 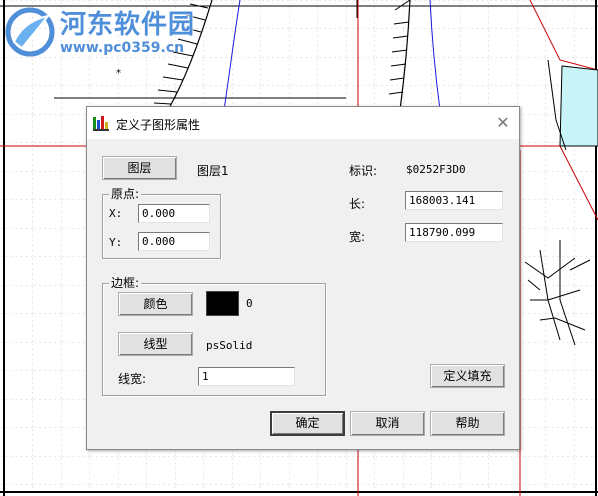 What do you see at coordinates (454, 232) in the screenshot?
I see `width-field: 118790.099` at bounding box center [454, 232].